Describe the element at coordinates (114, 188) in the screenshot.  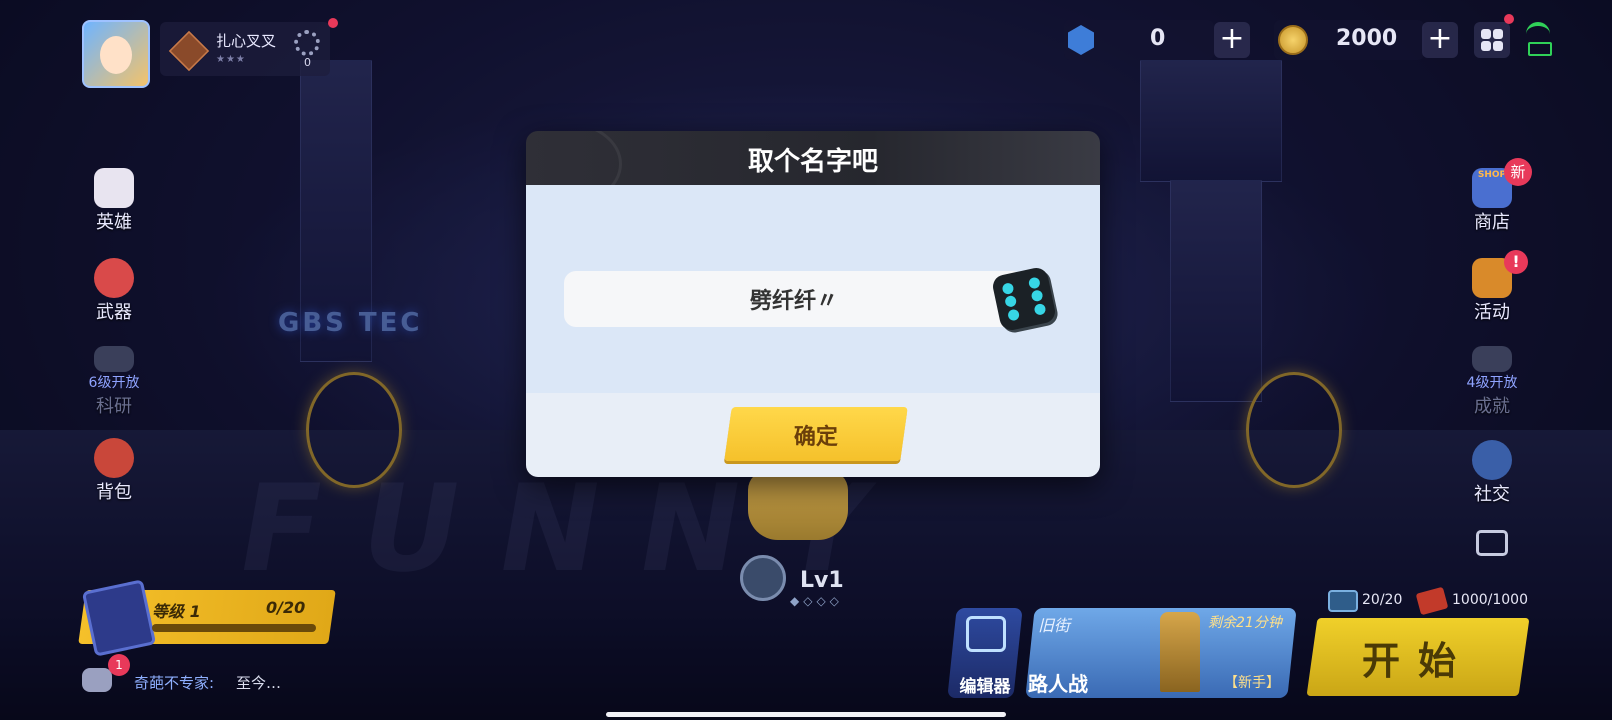
I see `hero-icon` at that location.